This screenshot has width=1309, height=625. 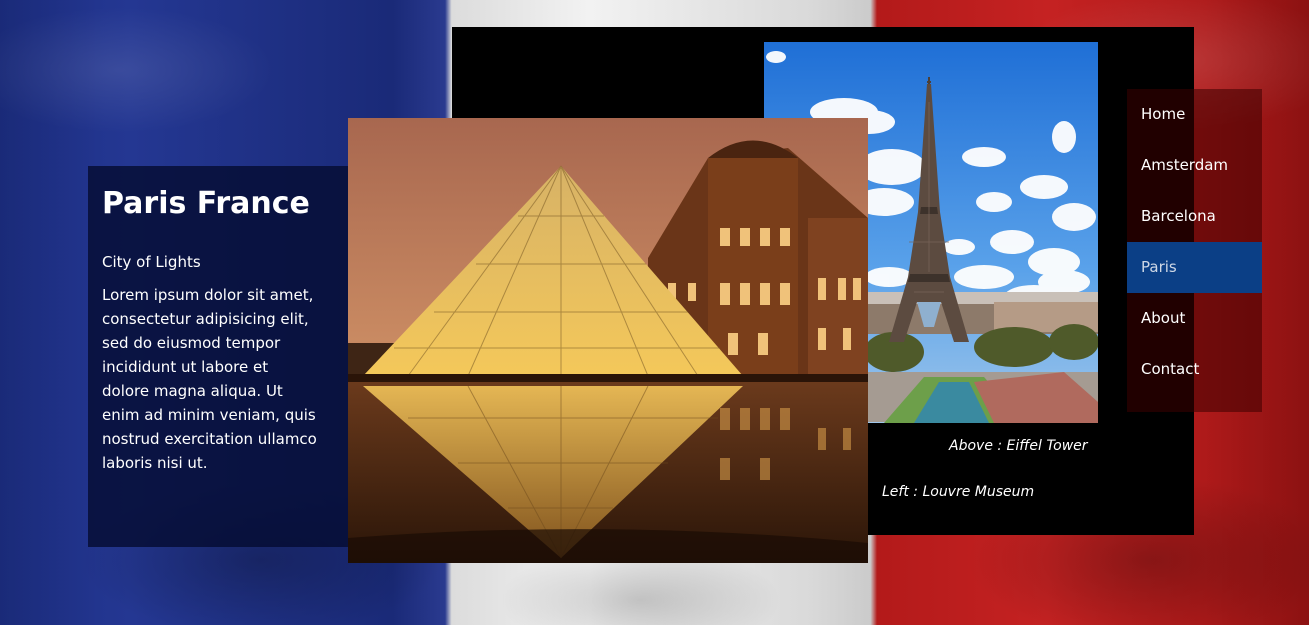 I want to click on louvre-museum-caption: Left : Louvre Museum, so click(x=958, y=492).